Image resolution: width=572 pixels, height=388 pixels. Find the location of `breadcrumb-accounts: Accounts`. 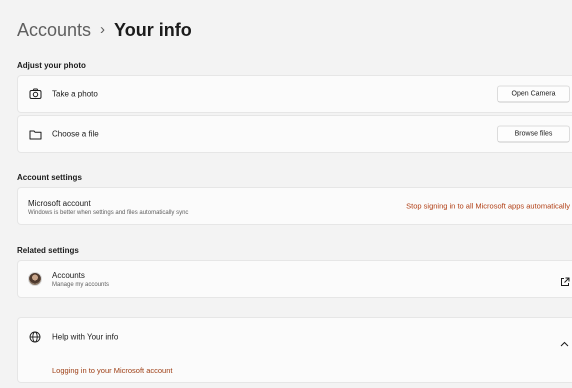

breadcrumb-accounts: Accounts is located at coordinates (54, 30).